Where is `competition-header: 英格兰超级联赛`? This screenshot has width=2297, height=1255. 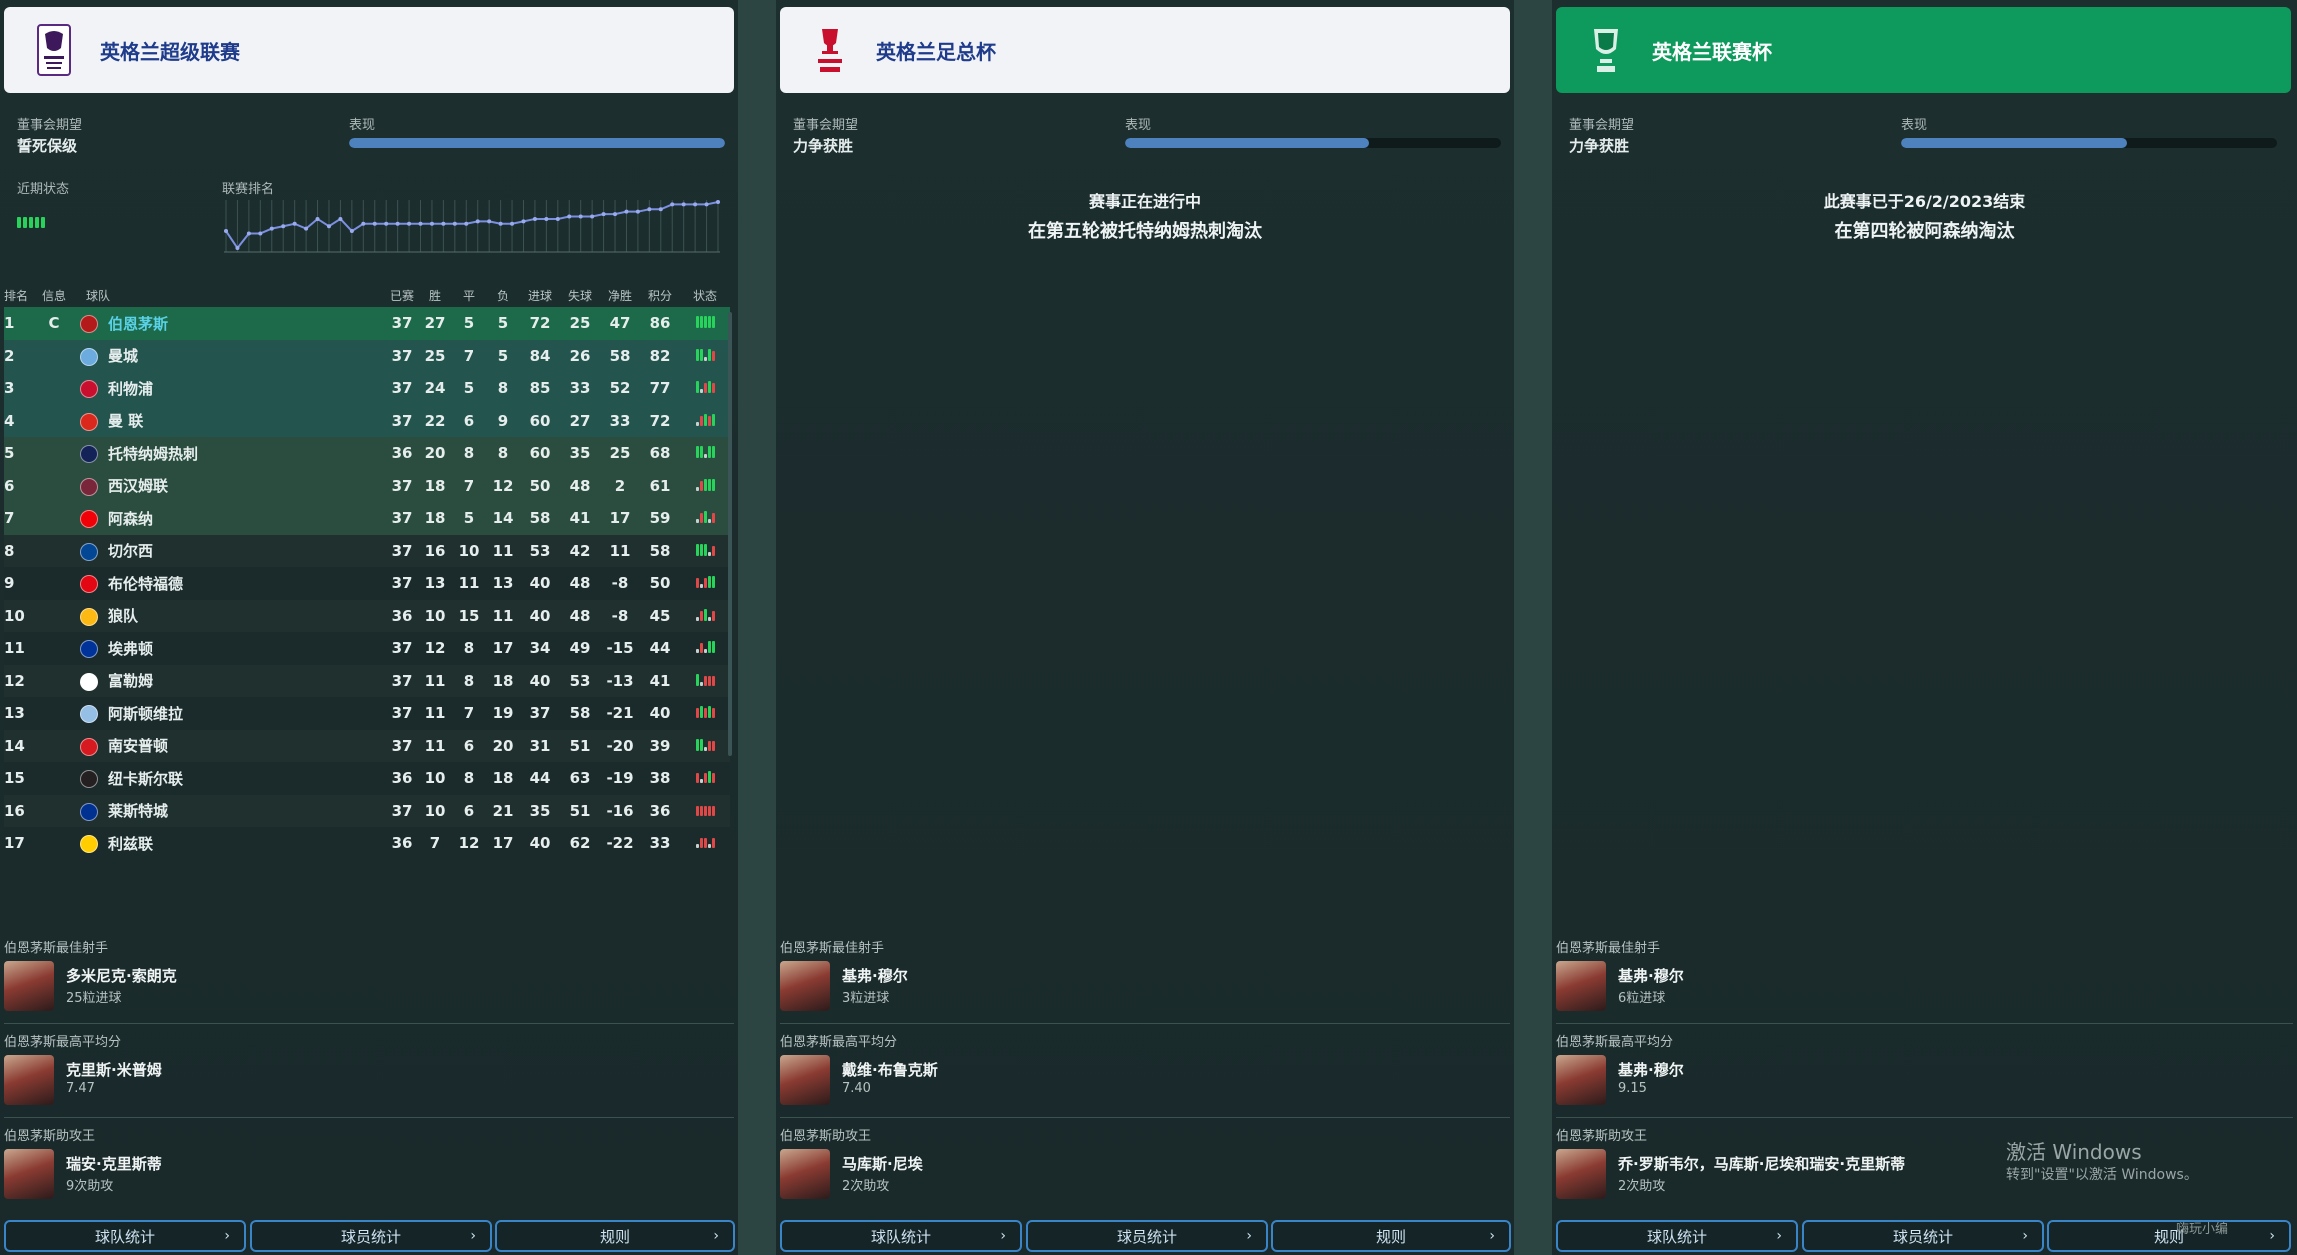 competition-header: 英格兰超级联赛 is located at coordinates (369, 50).